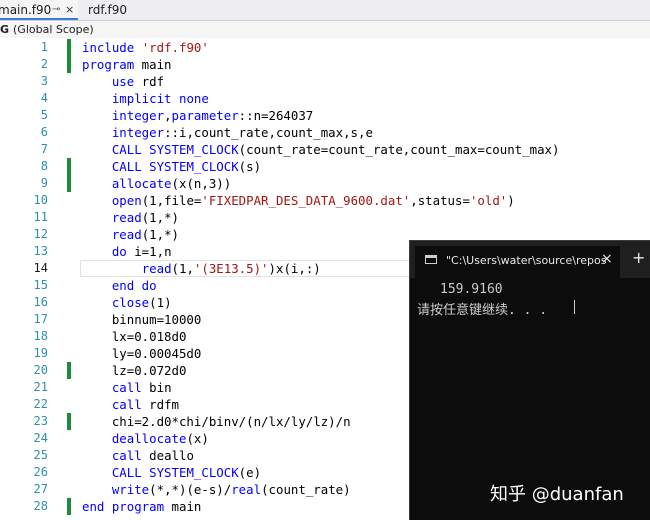 Image resolution: width=650 pixels, height=520 pixels. What do you see at coordinates (44, 98) in the screenshot?
I see `line-number: 4` at bounding box center [44, 98].